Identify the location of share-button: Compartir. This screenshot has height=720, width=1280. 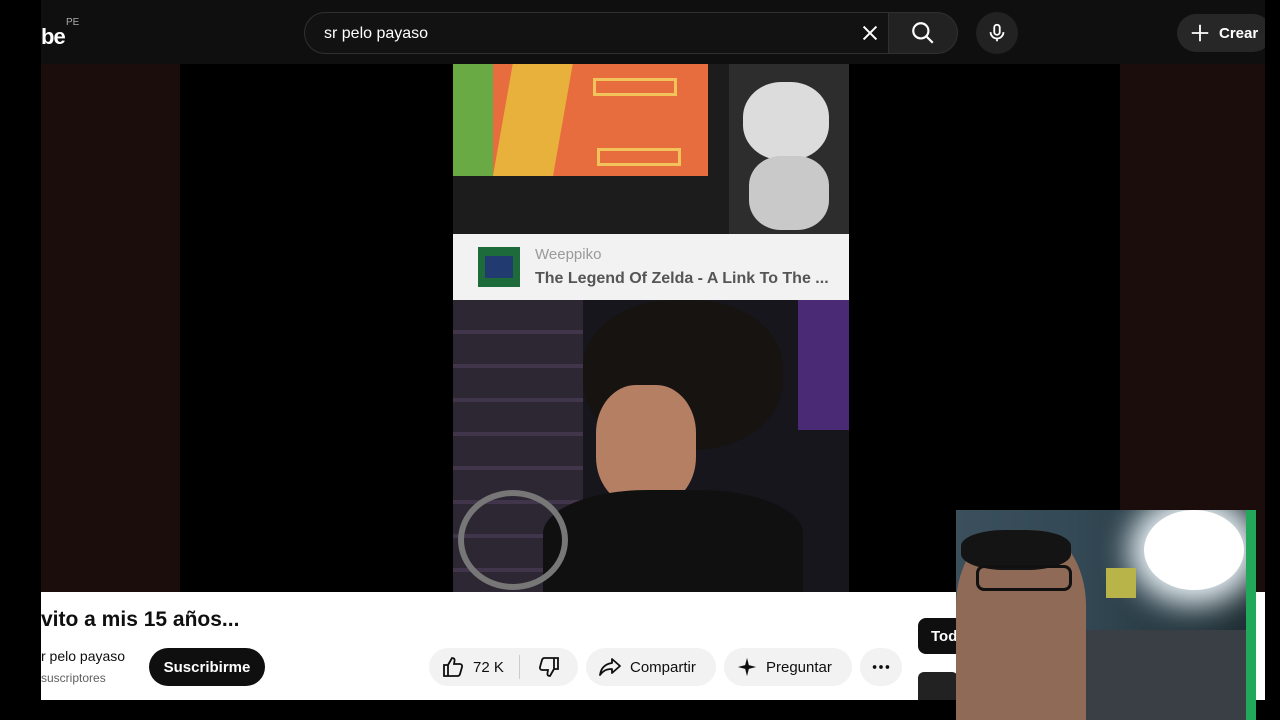
(651, 667).